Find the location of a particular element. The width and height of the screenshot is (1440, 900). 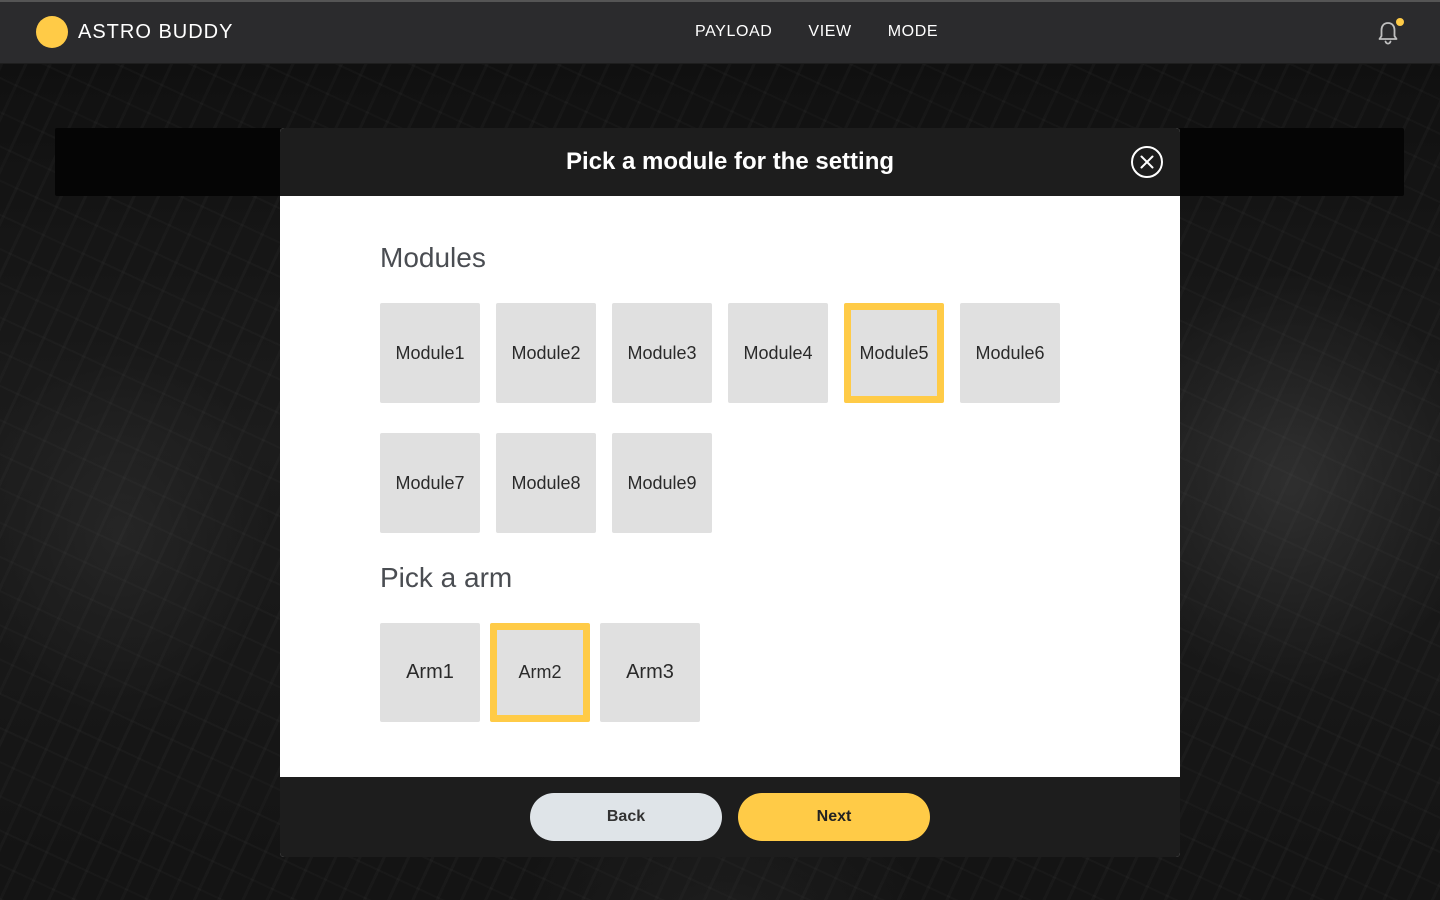

module-tile-9: Module9 is located at coordinates (662, 483).